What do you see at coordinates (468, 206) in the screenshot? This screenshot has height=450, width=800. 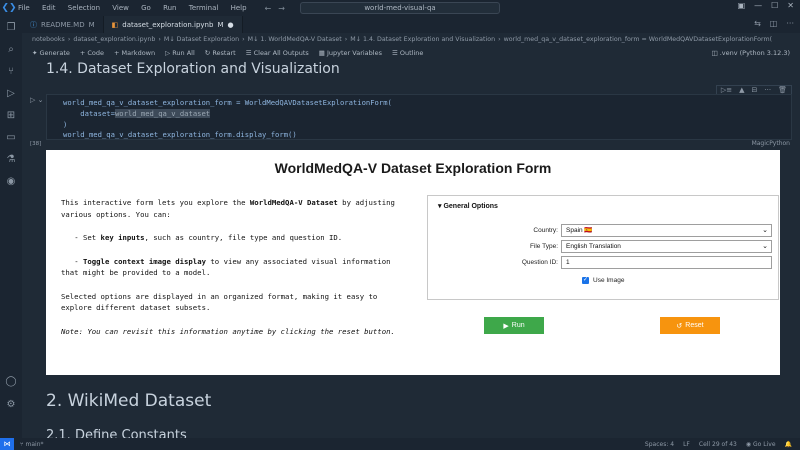 I see `panel-title: ▾ General Options` at bounding box center [468, 206].